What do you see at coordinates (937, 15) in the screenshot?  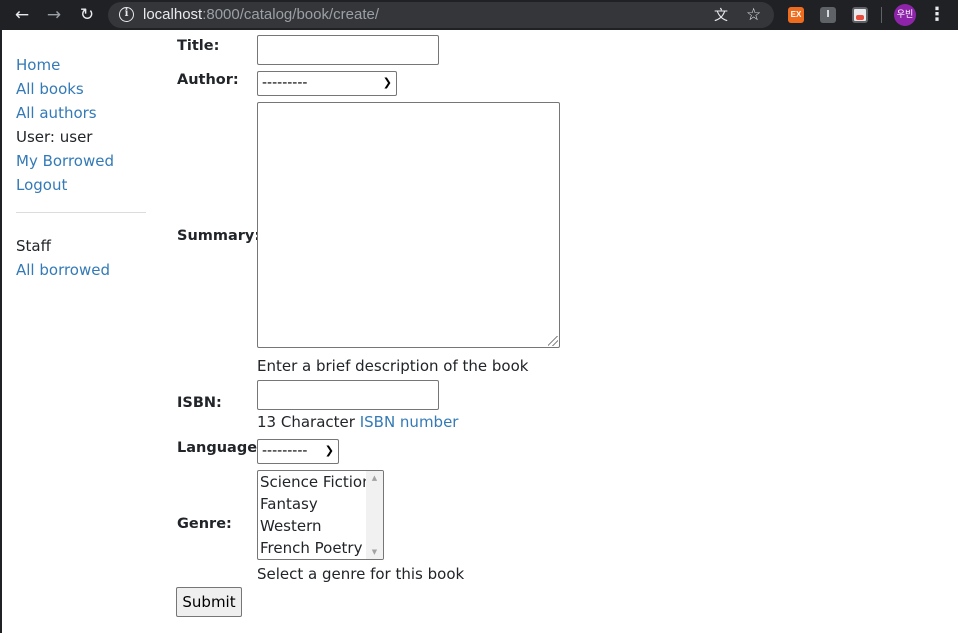 I see `browser-menu-icon: ⋮` at bounding box center [937, 15].